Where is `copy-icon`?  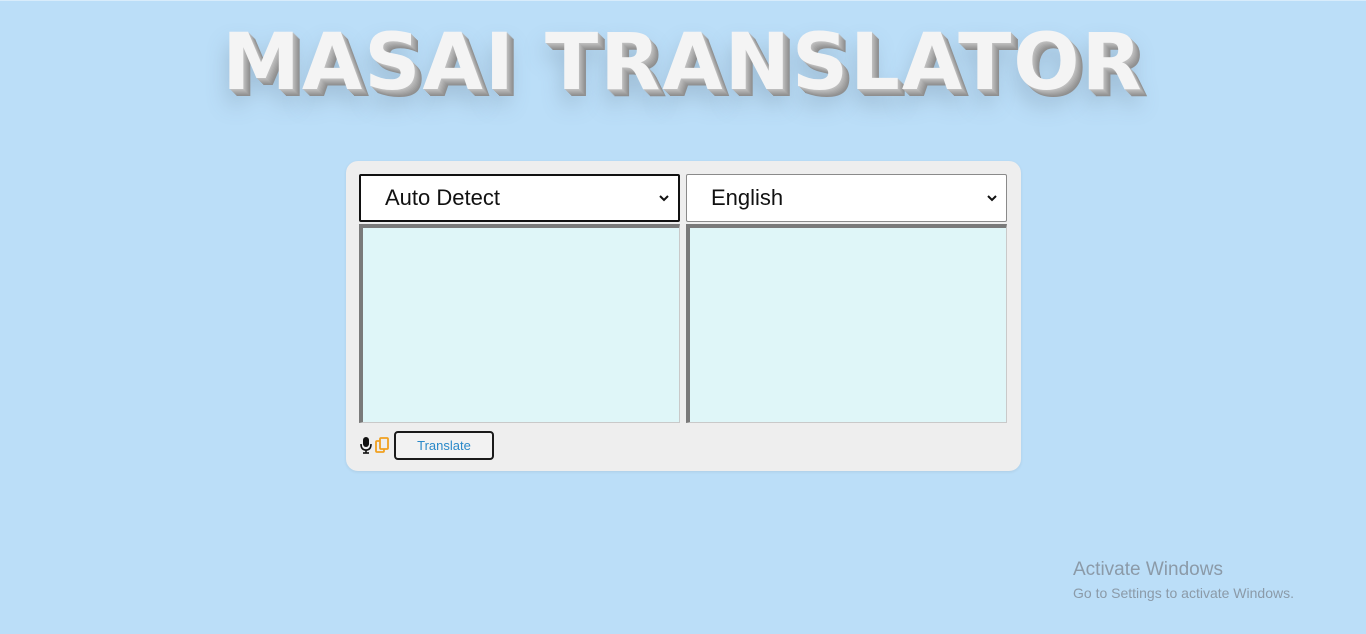
copy-icon is located at coordinates (382, 445).